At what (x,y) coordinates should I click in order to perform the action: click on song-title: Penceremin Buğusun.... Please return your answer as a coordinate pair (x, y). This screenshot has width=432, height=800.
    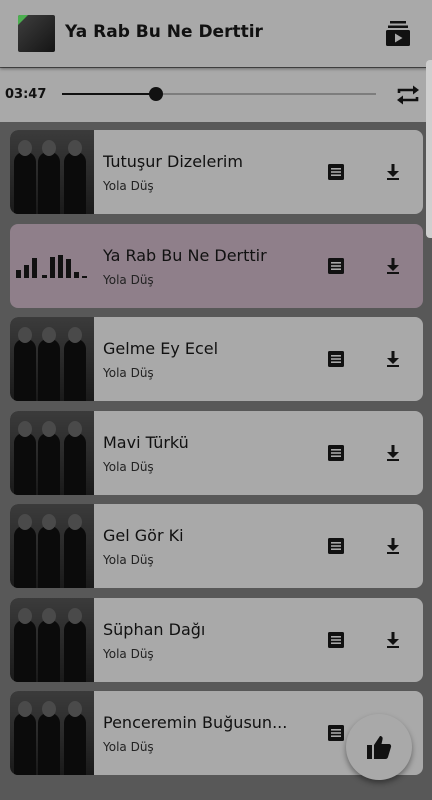
    Looking at the image, I should click on (195, 722).